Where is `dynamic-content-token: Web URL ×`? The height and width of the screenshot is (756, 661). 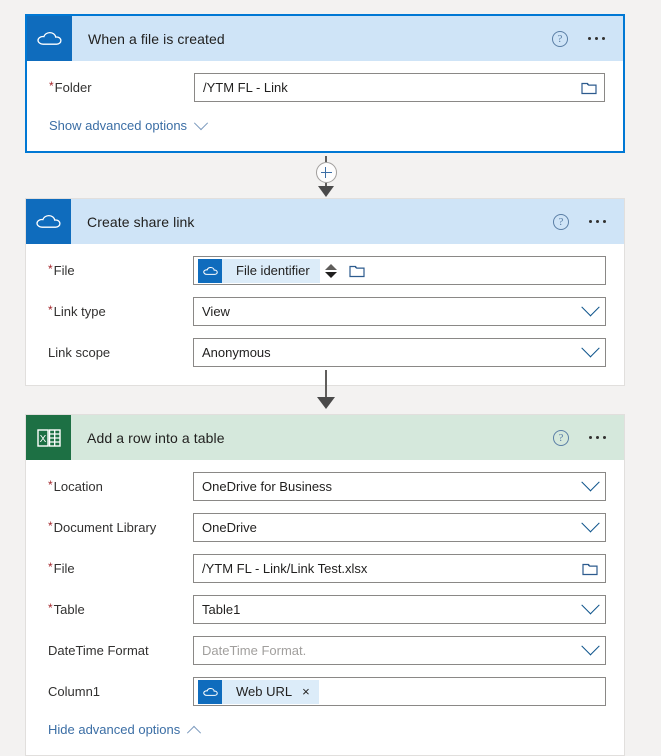 dynamic-content-token: Web URL × is located at coordinates (258, 691).